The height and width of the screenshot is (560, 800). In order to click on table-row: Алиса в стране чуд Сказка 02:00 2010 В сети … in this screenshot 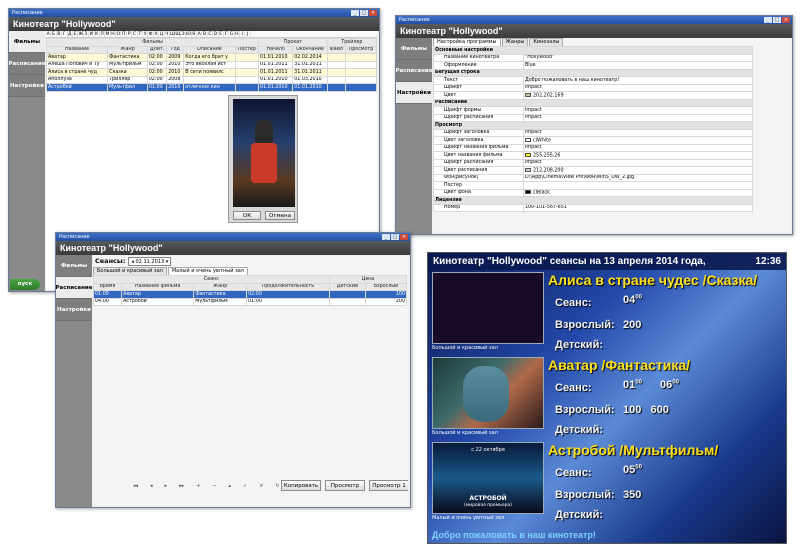, I will do `click(211, 72)`.